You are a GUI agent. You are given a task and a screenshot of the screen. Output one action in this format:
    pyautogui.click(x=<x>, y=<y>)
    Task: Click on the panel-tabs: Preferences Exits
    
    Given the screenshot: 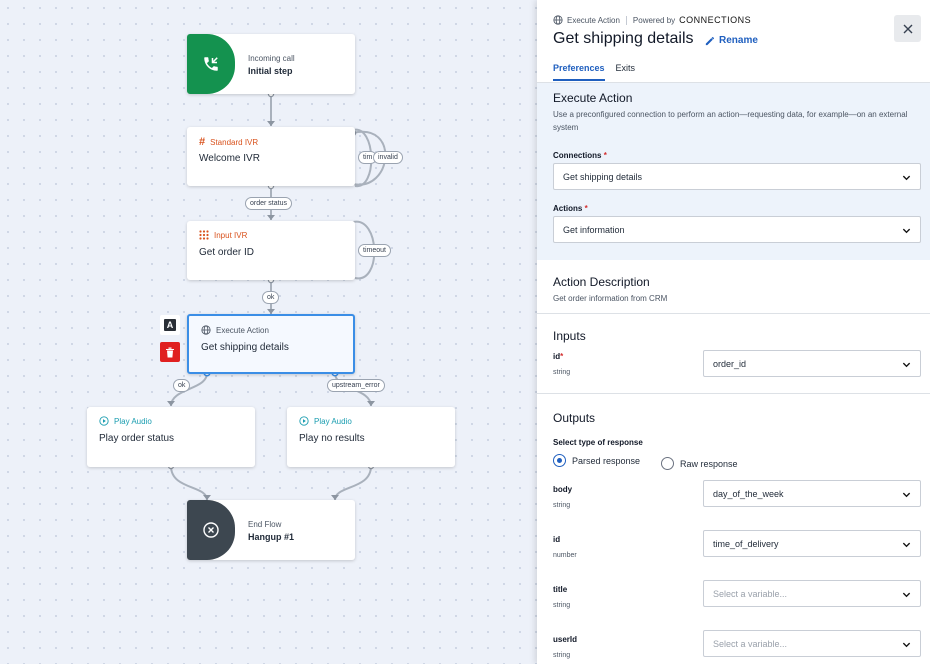 What is the action you would take?
    pyautogui.click(x=594, y=72)
    